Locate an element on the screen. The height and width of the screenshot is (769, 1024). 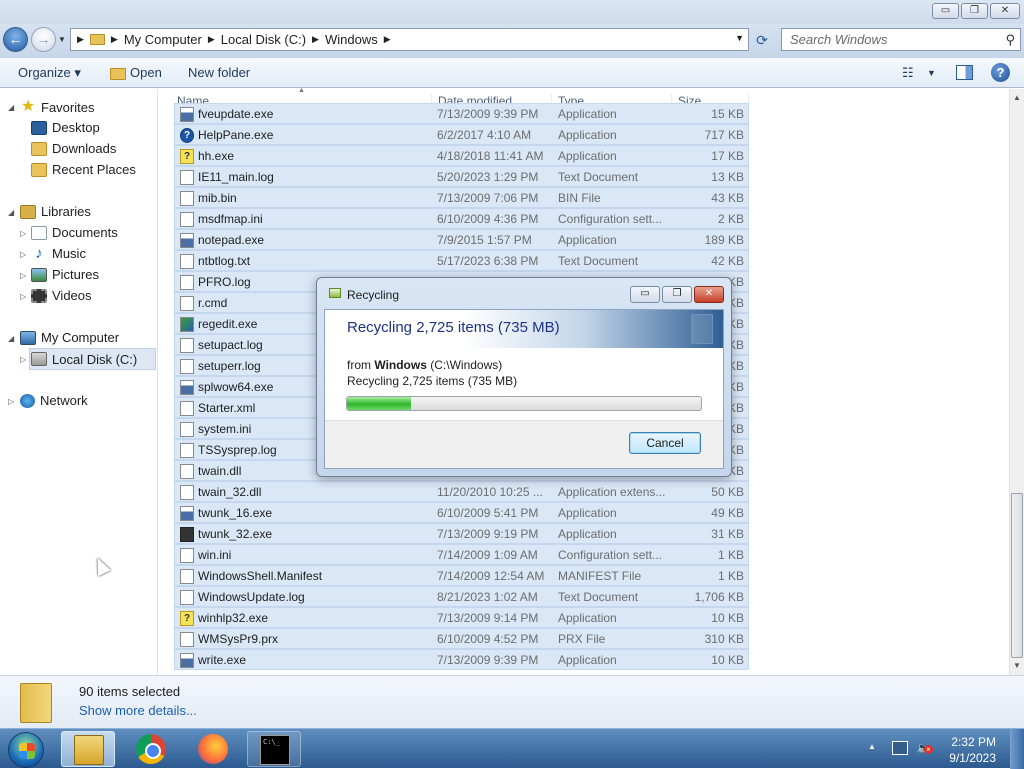
expand-libraries-icon: ◢ is located at coordinates (11, 212).